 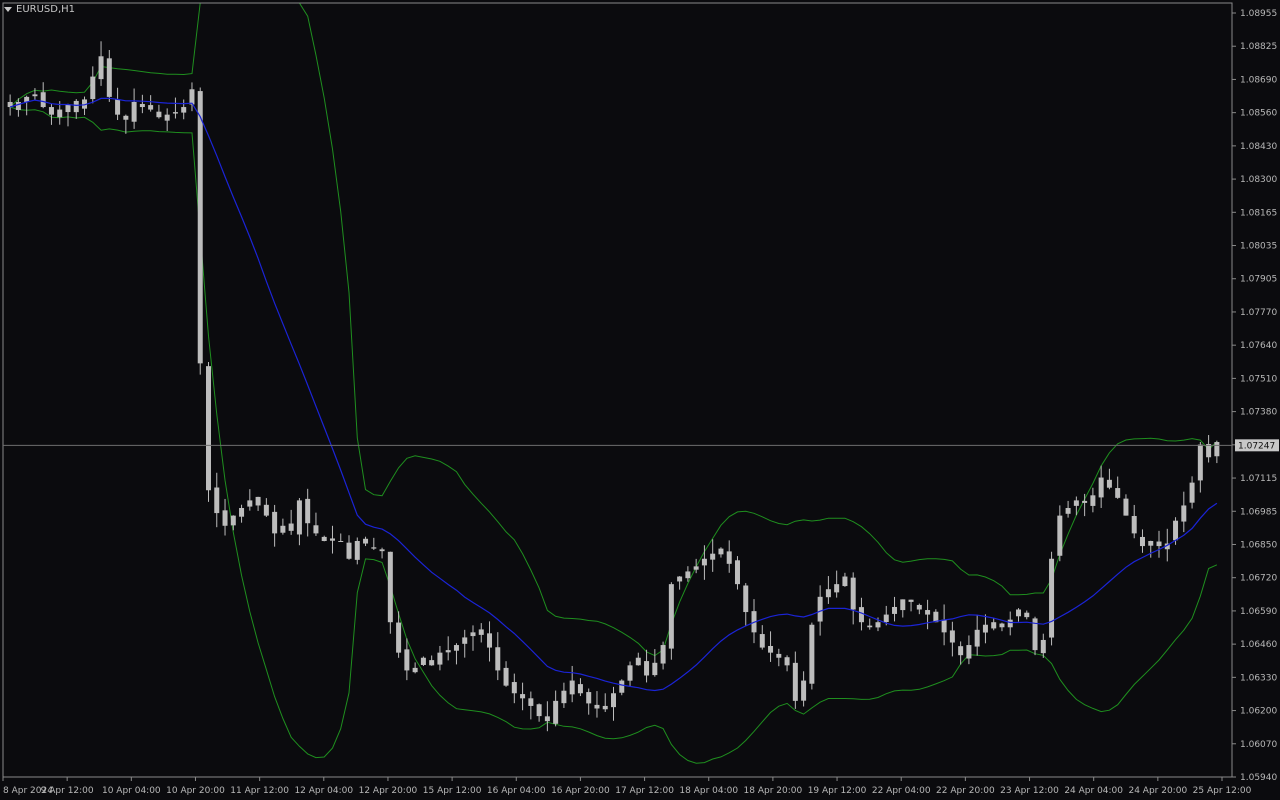 I want to click on x-tick-label: 22 Apr 04:00, so click(x=901, y=791).